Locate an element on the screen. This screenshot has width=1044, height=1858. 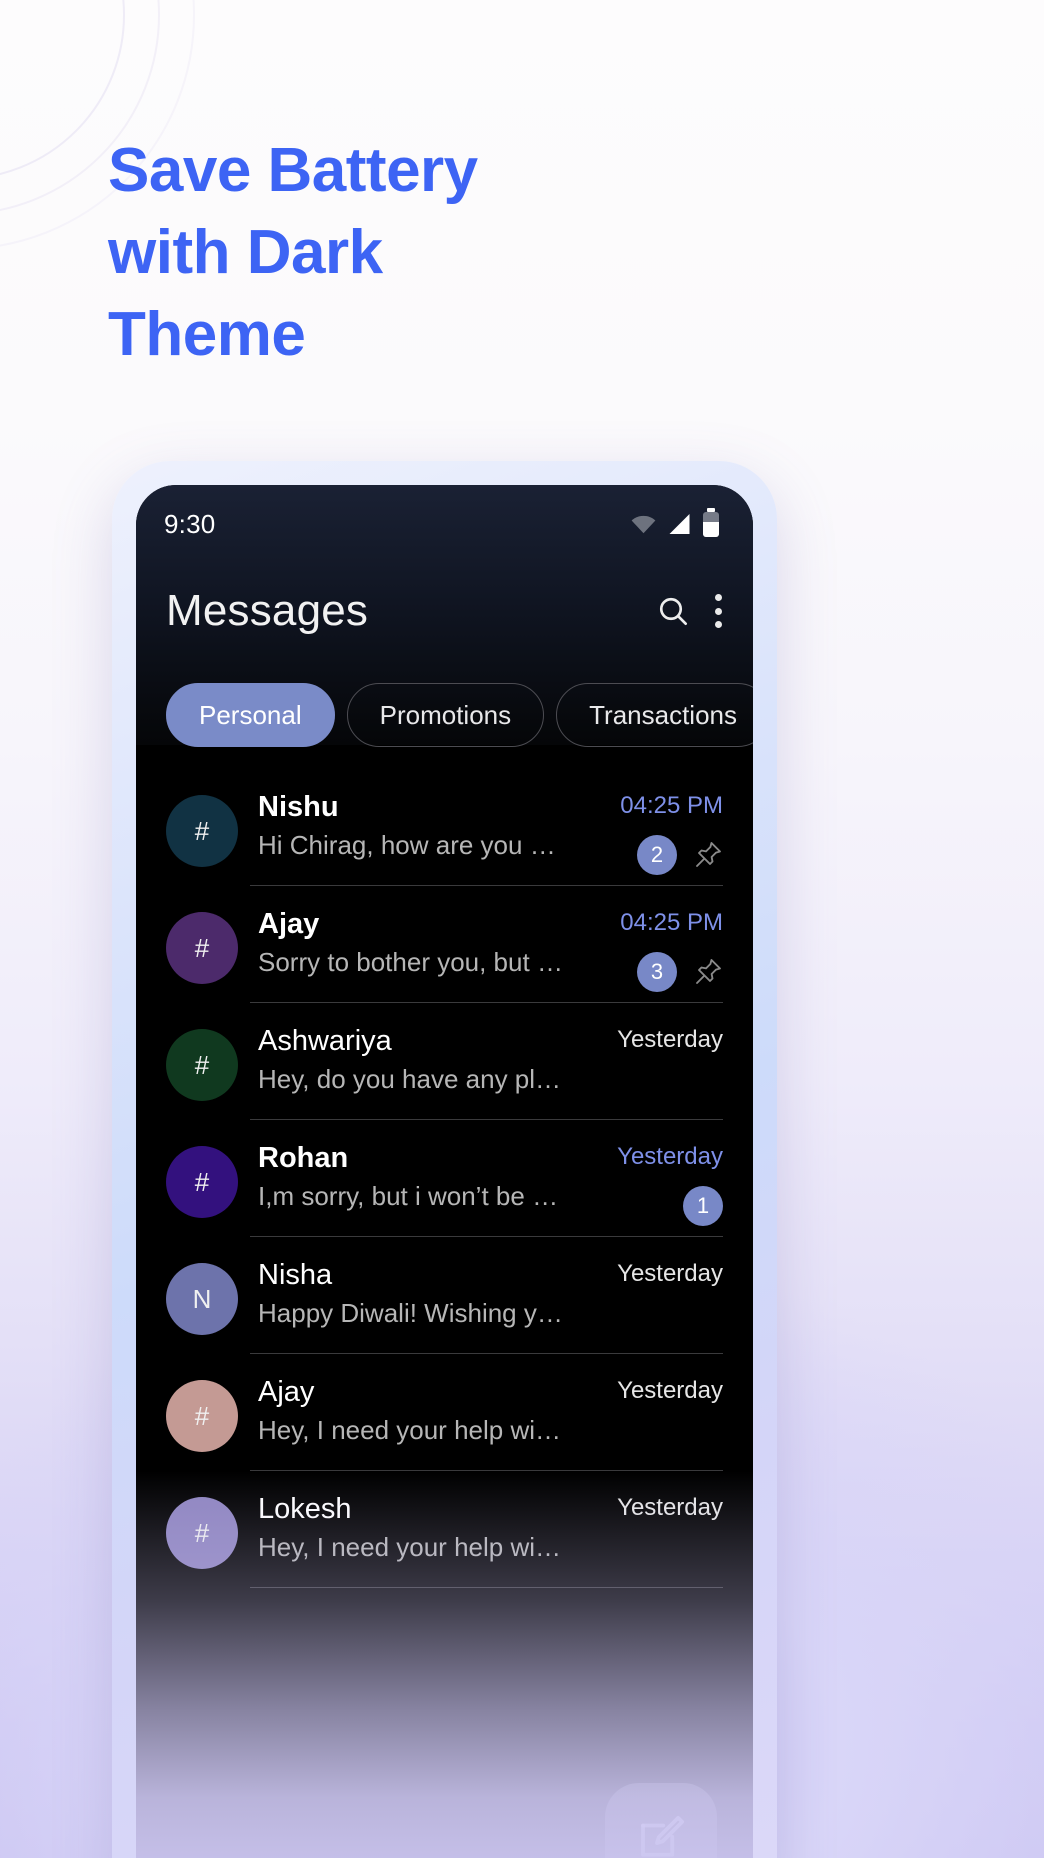
filter-chip-promotions: Promotions is located at coordinates (445, 715).